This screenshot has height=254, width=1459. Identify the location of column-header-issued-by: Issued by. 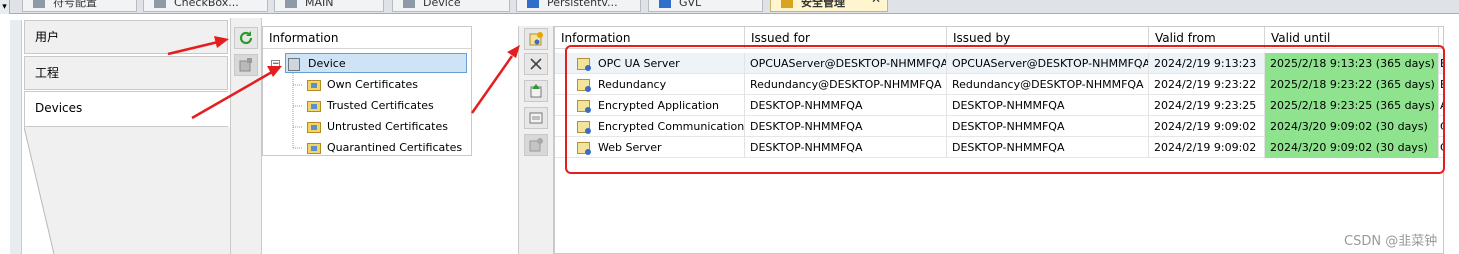
(1048, 38).